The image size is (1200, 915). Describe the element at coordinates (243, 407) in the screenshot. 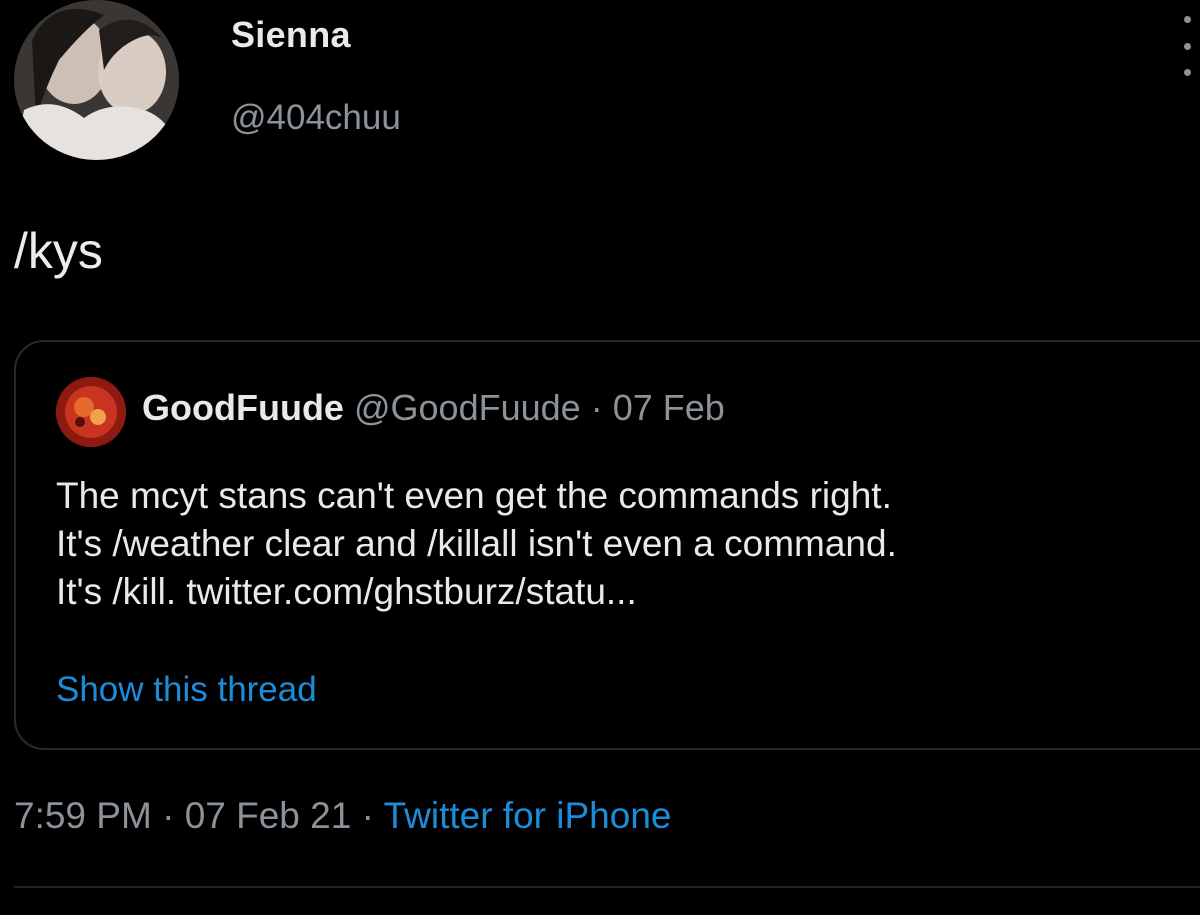

I see `quote-author-name: GoodFuude` at that location.